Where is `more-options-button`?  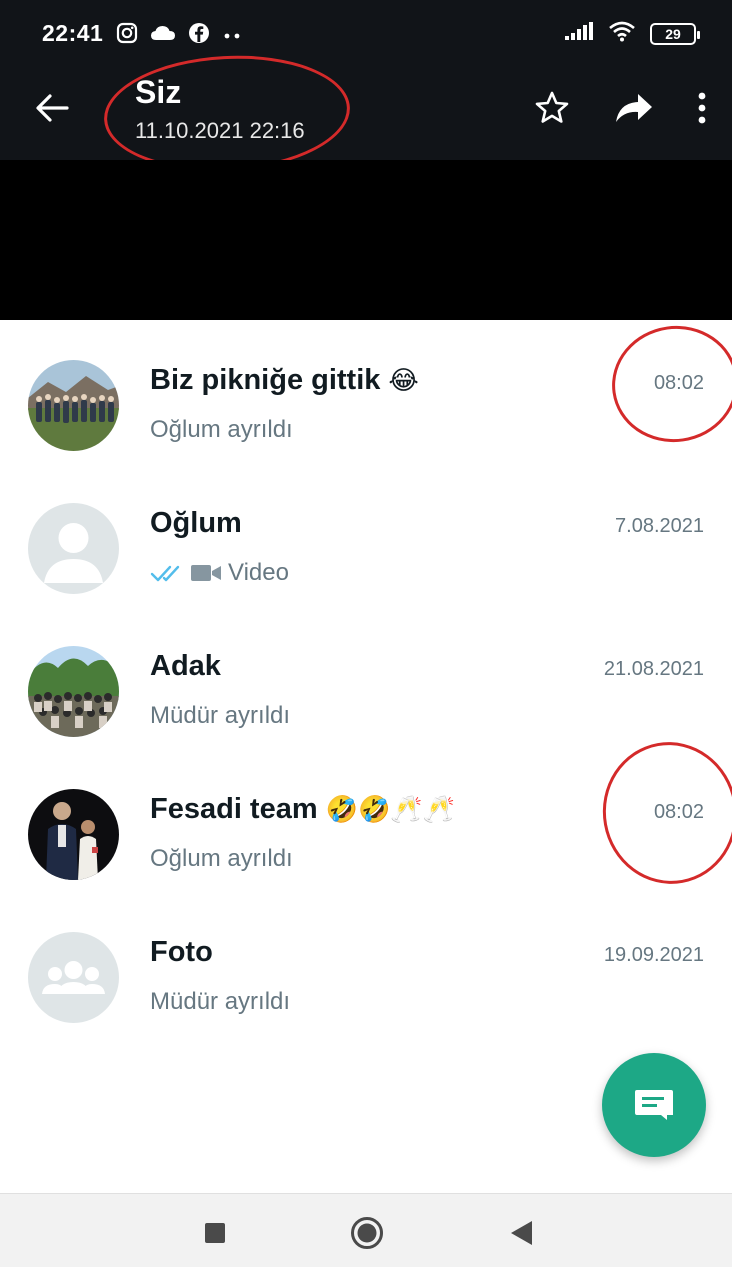 more-options-button is located at coordinates (702, 108).